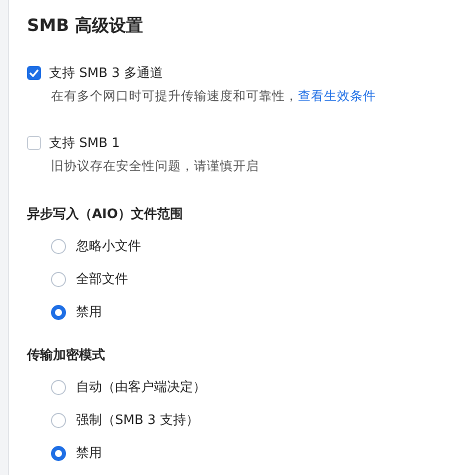  What do you see at coordinates (85, 26) in the screenshot?
I see `dialog-title: SMB 高级设置` at bounding box center [85, 26].